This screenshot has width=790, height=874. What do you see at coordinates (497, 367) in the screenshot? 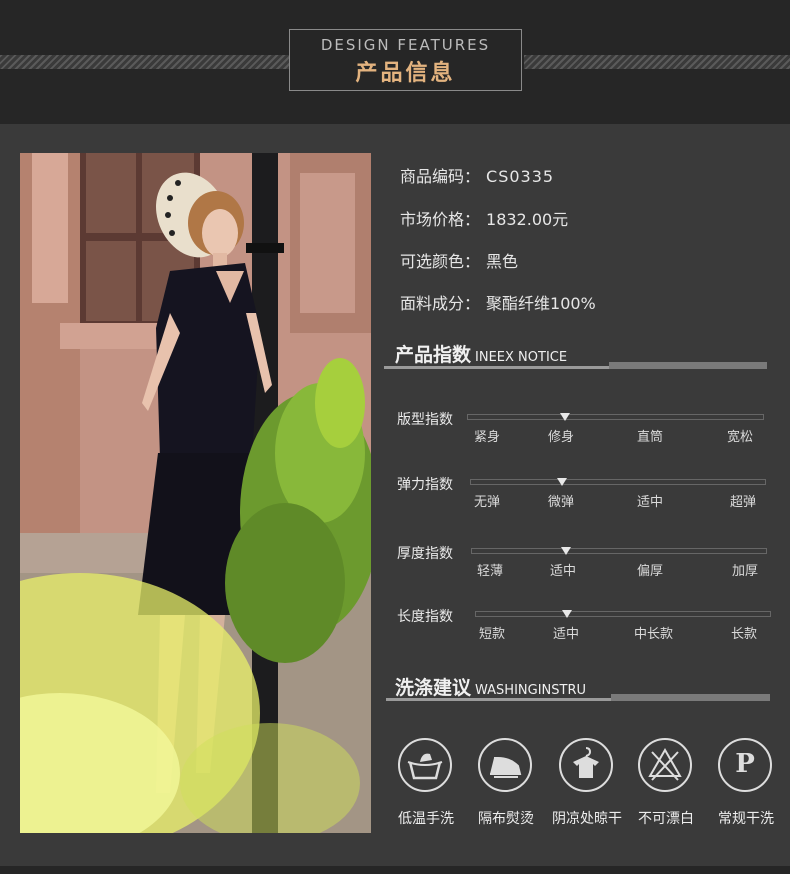
I see `index-section-rule` at bounding box center [497, 367].